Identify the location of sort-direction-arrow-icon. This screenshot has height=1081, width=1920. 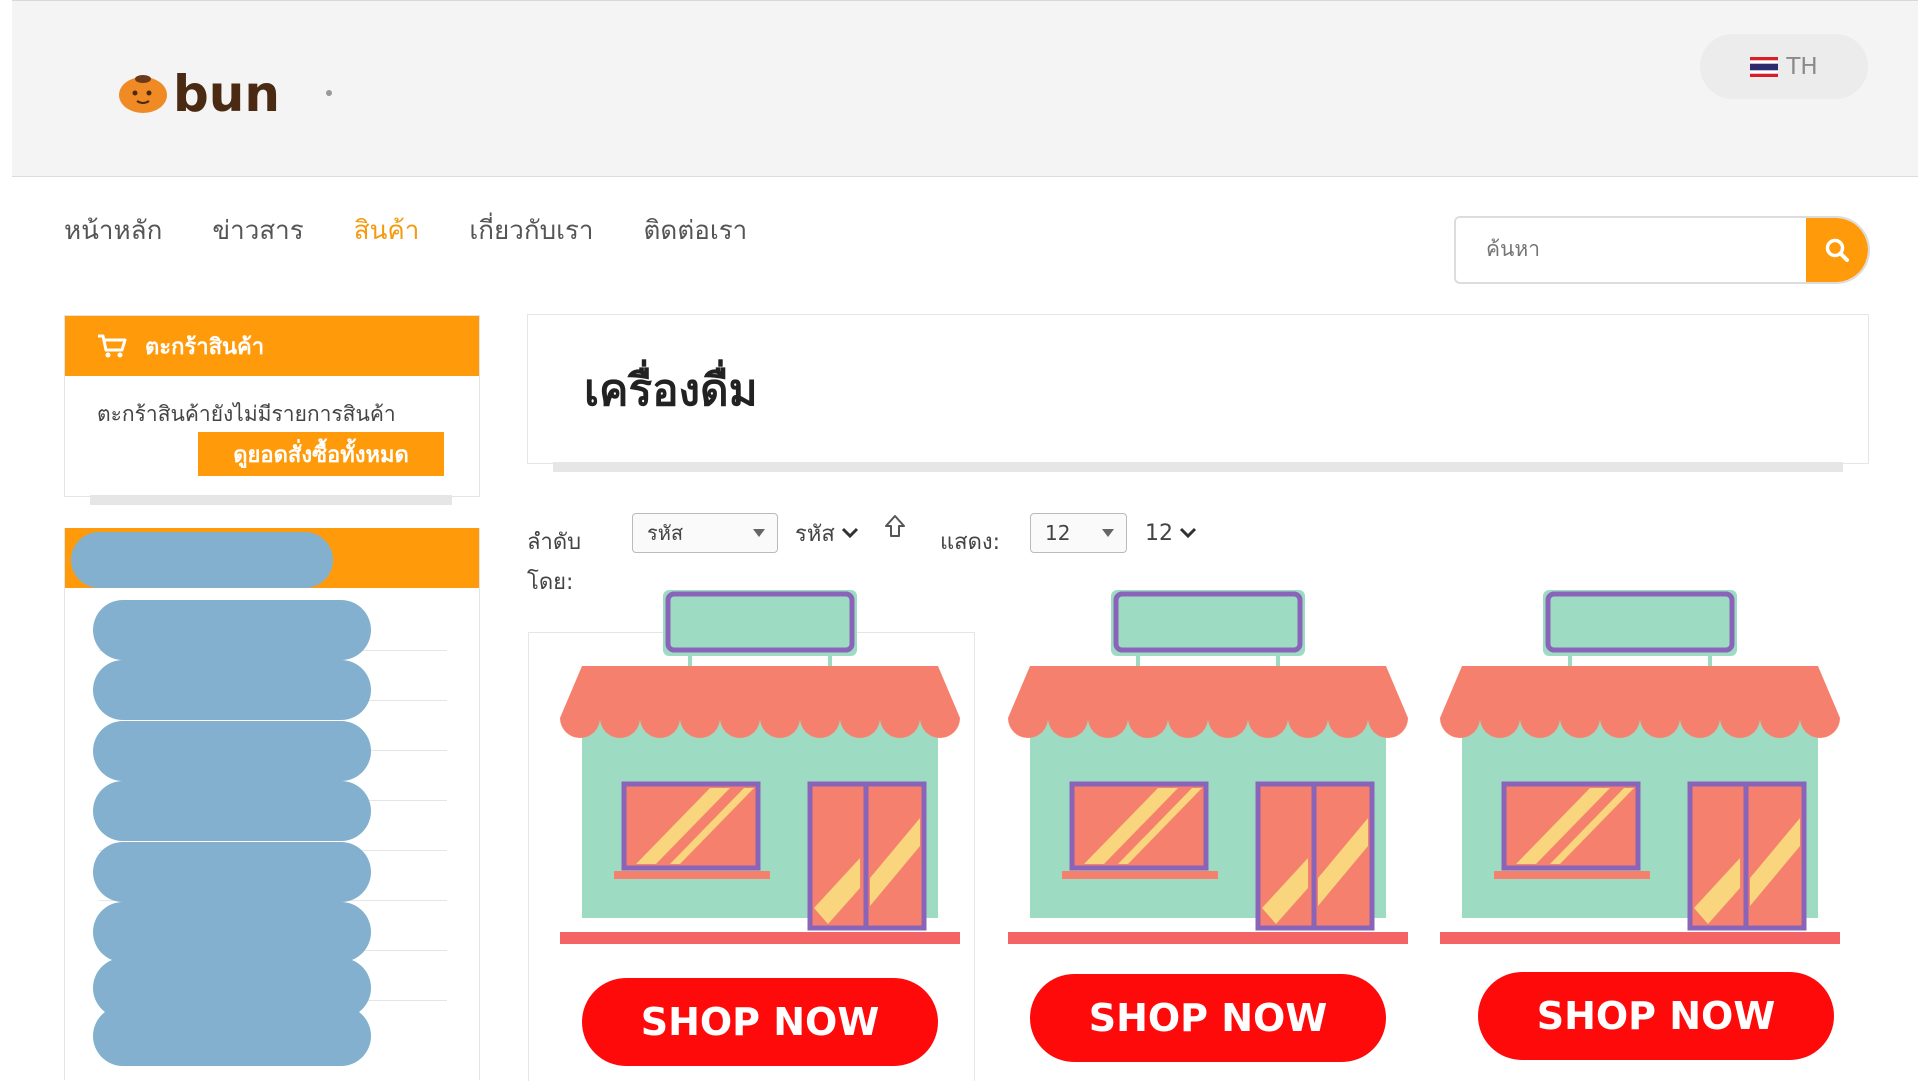
(895, 527).